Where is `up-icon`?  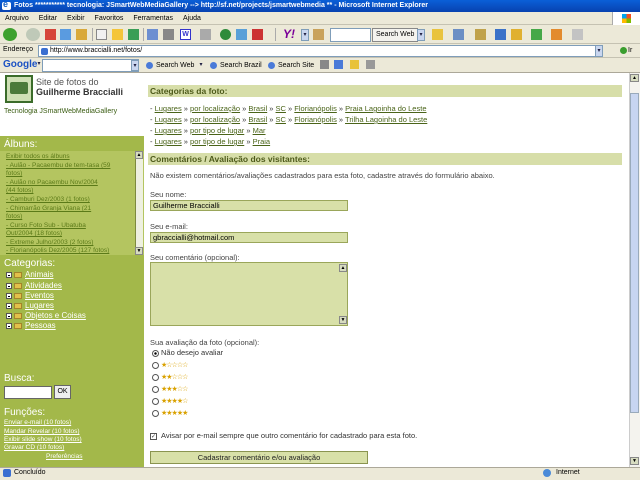 up-icon is located at coordinates (338, 64).